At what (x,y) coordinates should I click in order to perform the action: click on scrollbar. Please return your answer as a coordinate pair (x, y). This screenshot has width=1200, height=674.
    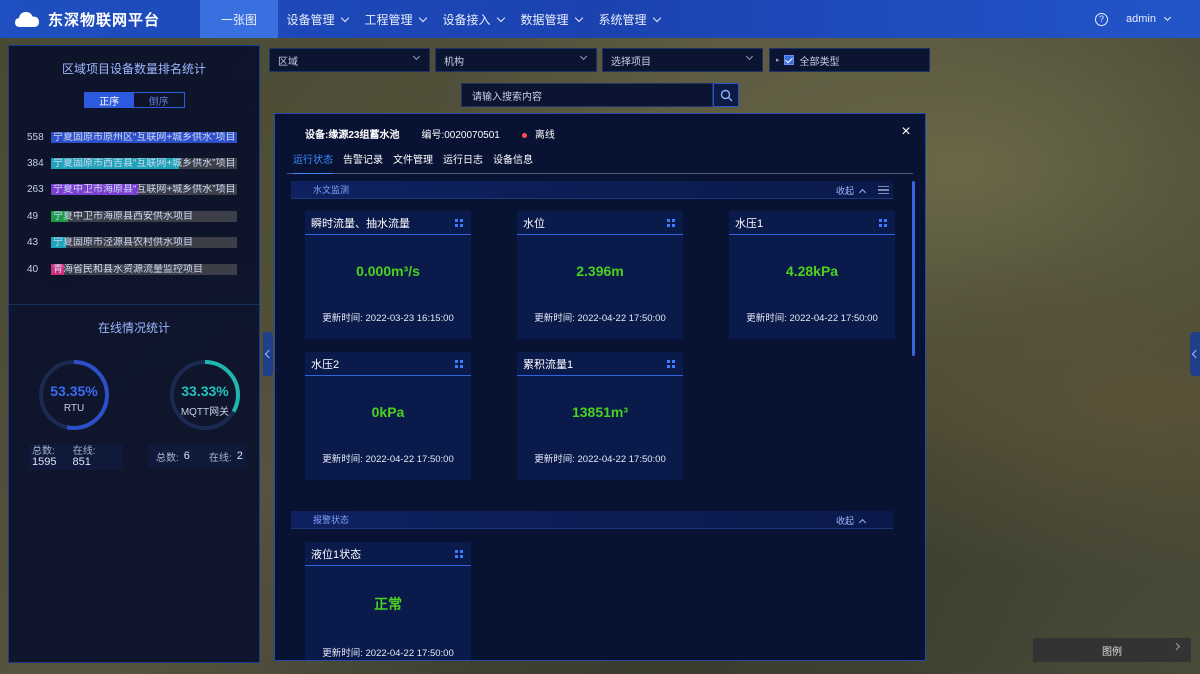
    Looking at the image, I should click on (913, 268).